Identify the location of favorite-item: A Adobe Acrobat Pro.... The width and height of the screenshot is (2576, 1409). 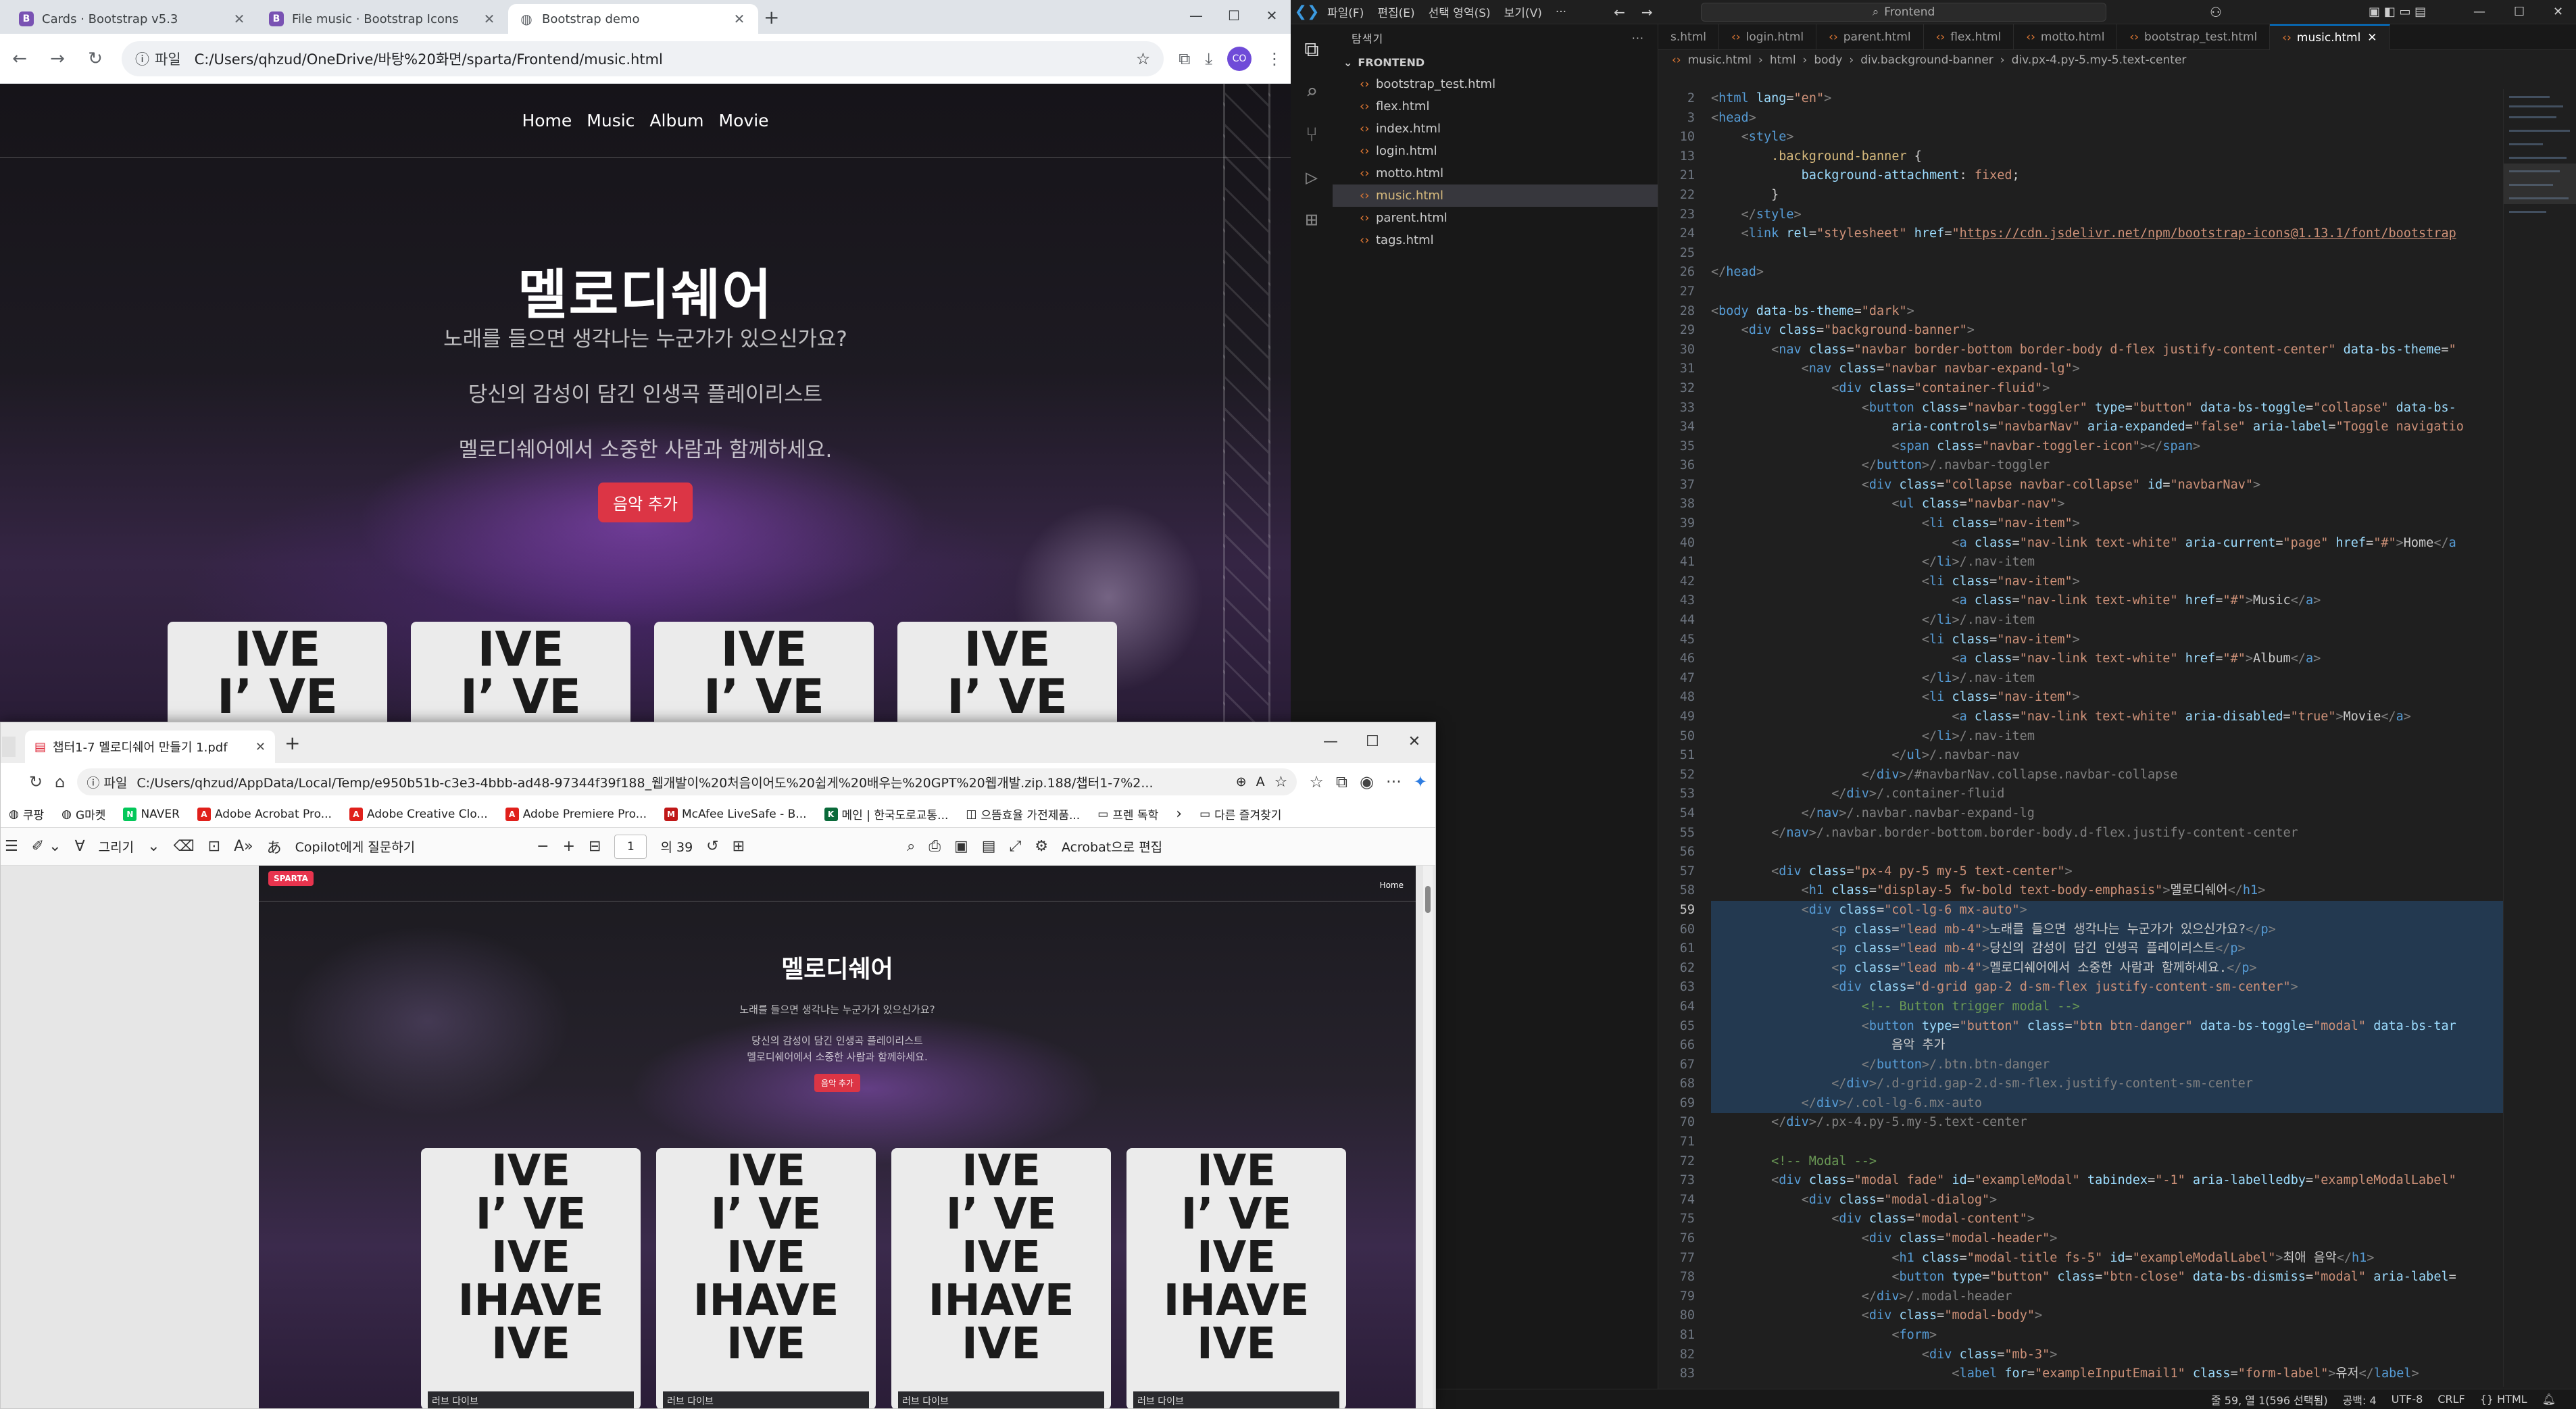
(265, 814).